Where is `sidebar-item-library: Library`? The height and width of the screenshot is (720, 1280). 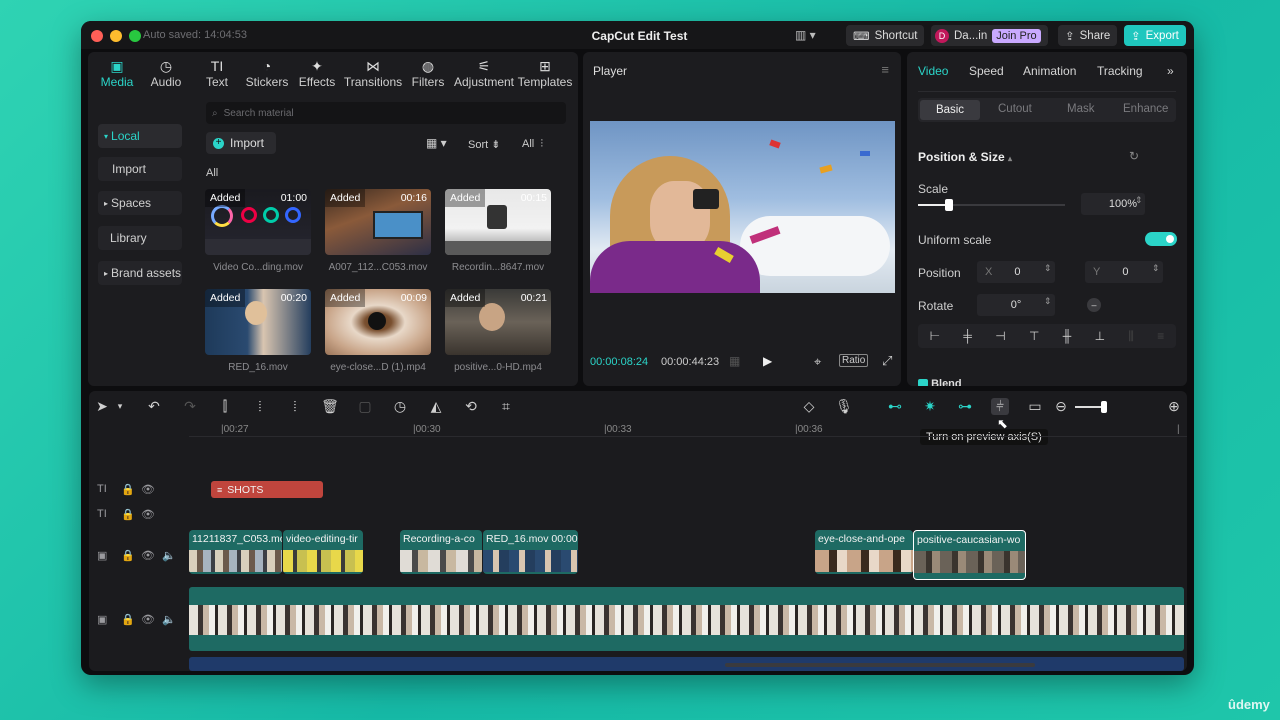 sidebar-item-library: Library is located at coordinates (140, 238).